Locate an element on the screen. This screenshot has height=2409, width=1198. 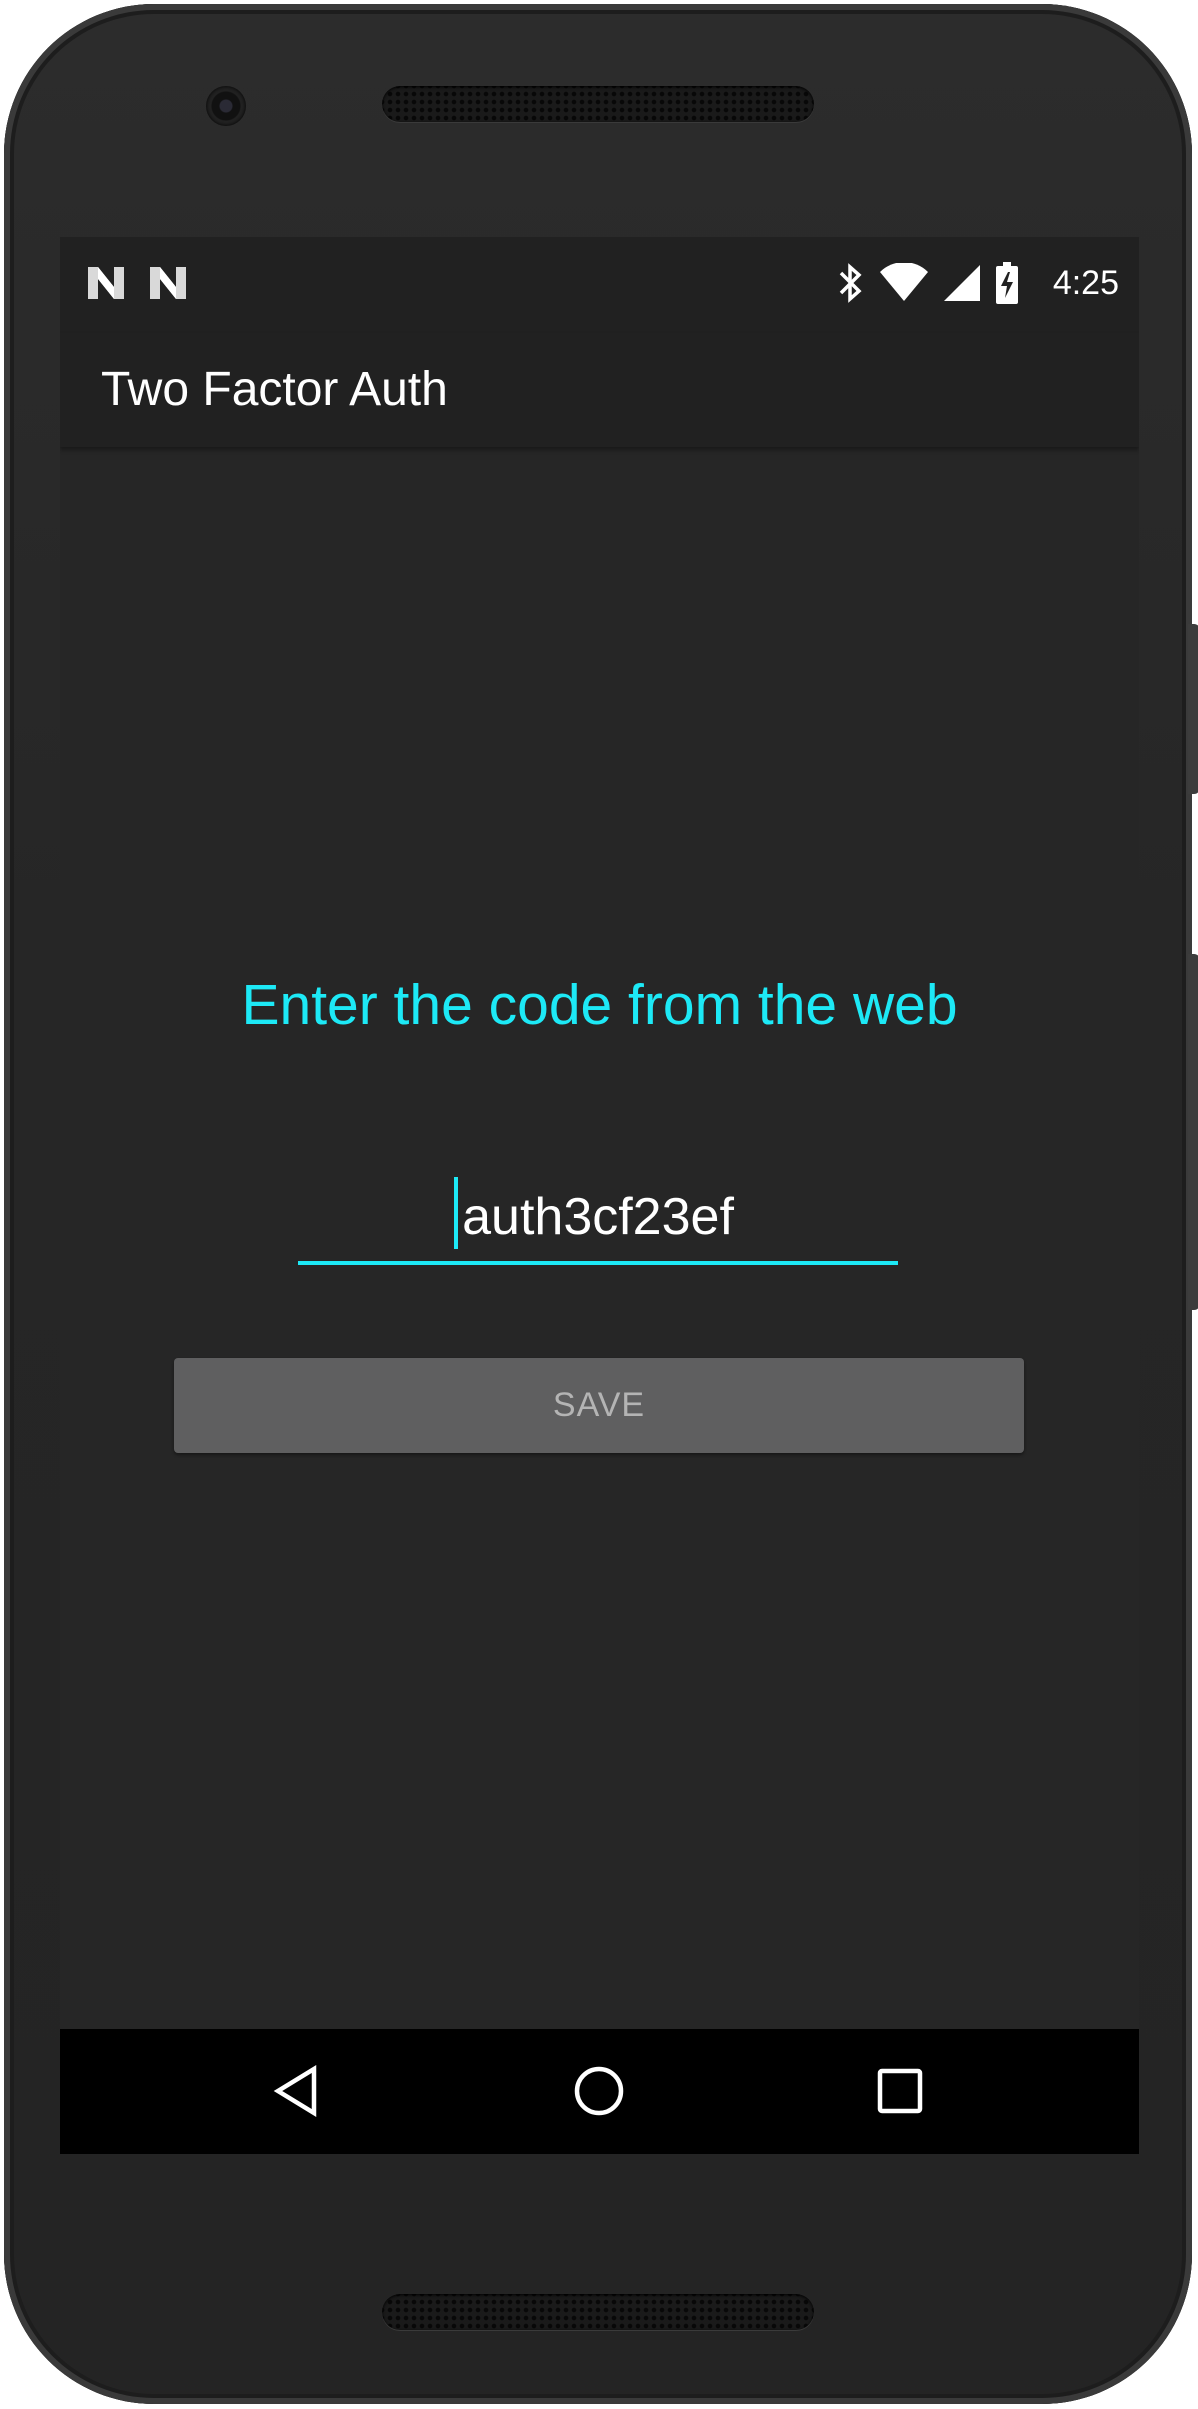
wifi-icon is located at coordinates (904, 282).